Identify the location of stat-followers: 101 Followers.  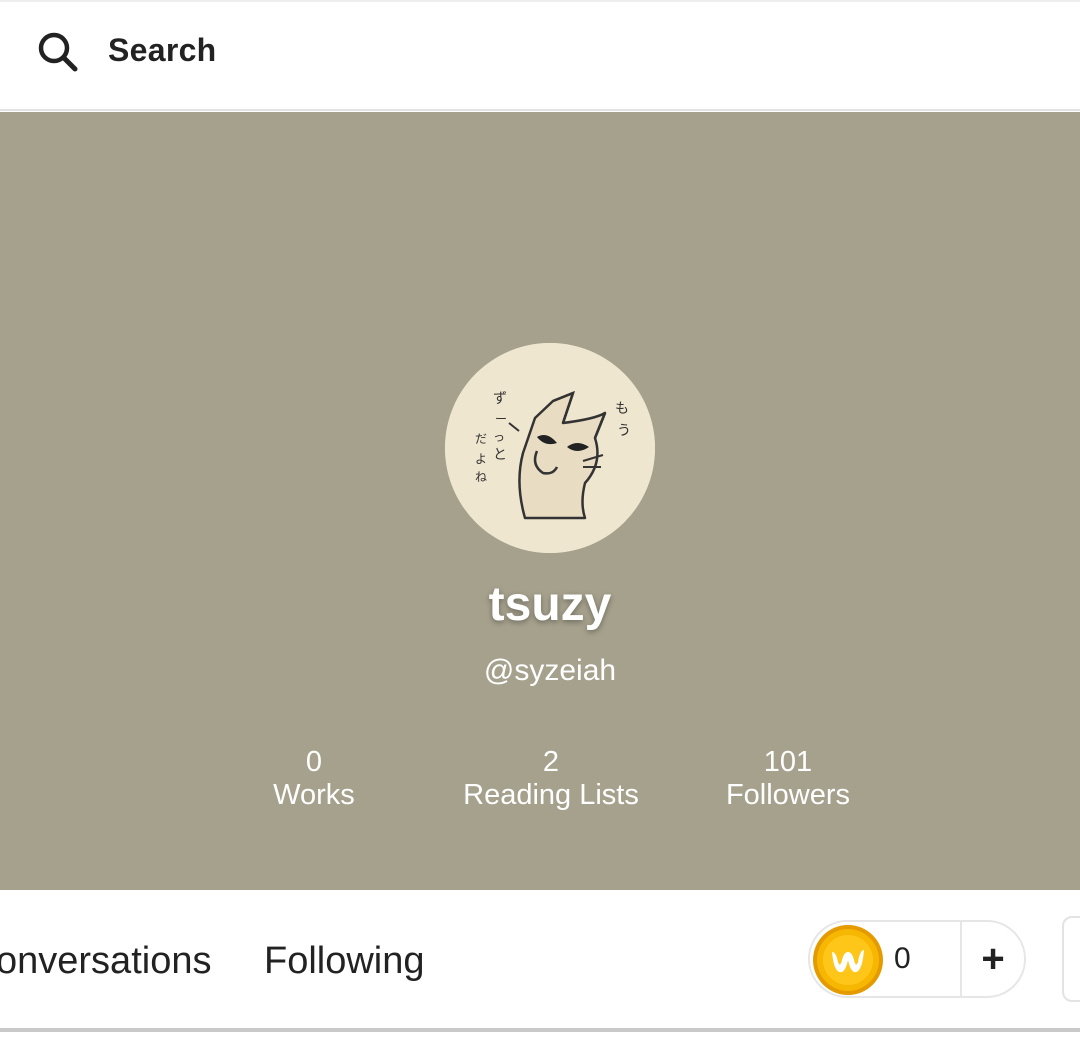
(788, 779).